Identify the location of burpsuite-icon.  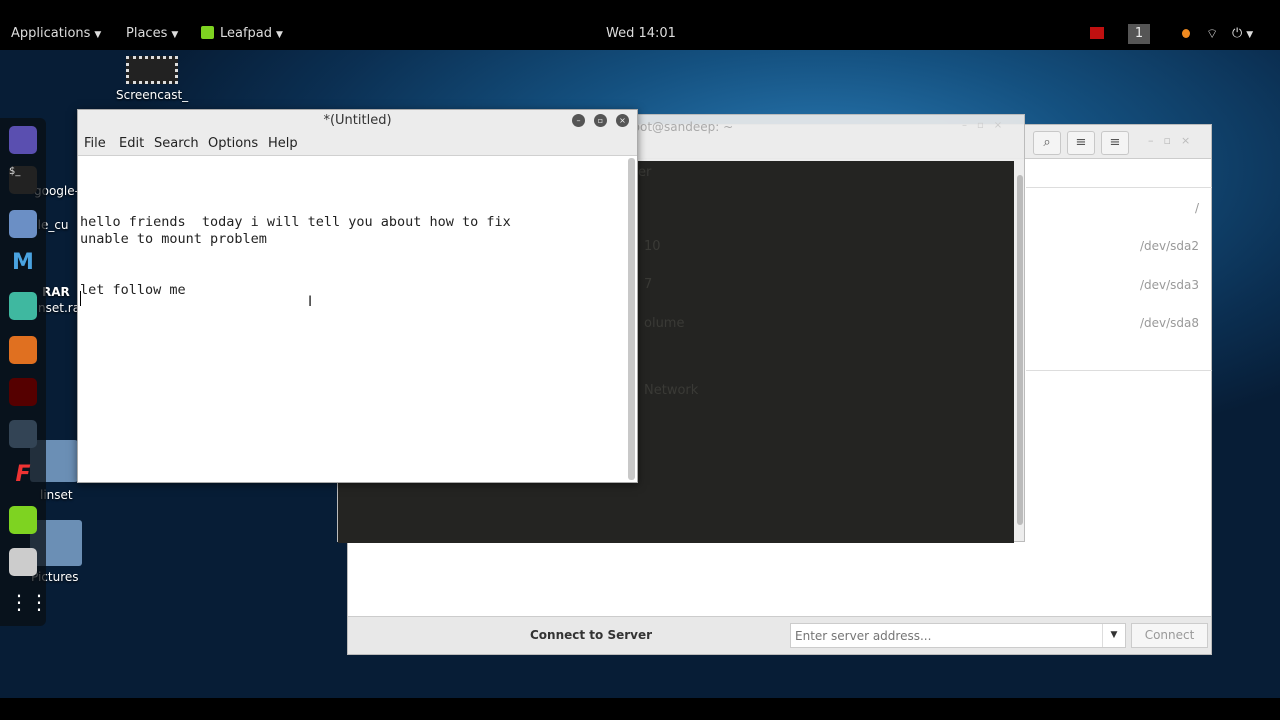
(23, 350).